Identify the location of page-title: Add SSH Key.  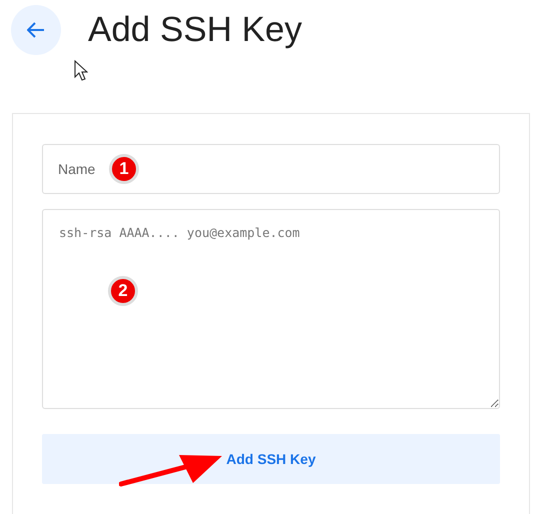
(195, 30).